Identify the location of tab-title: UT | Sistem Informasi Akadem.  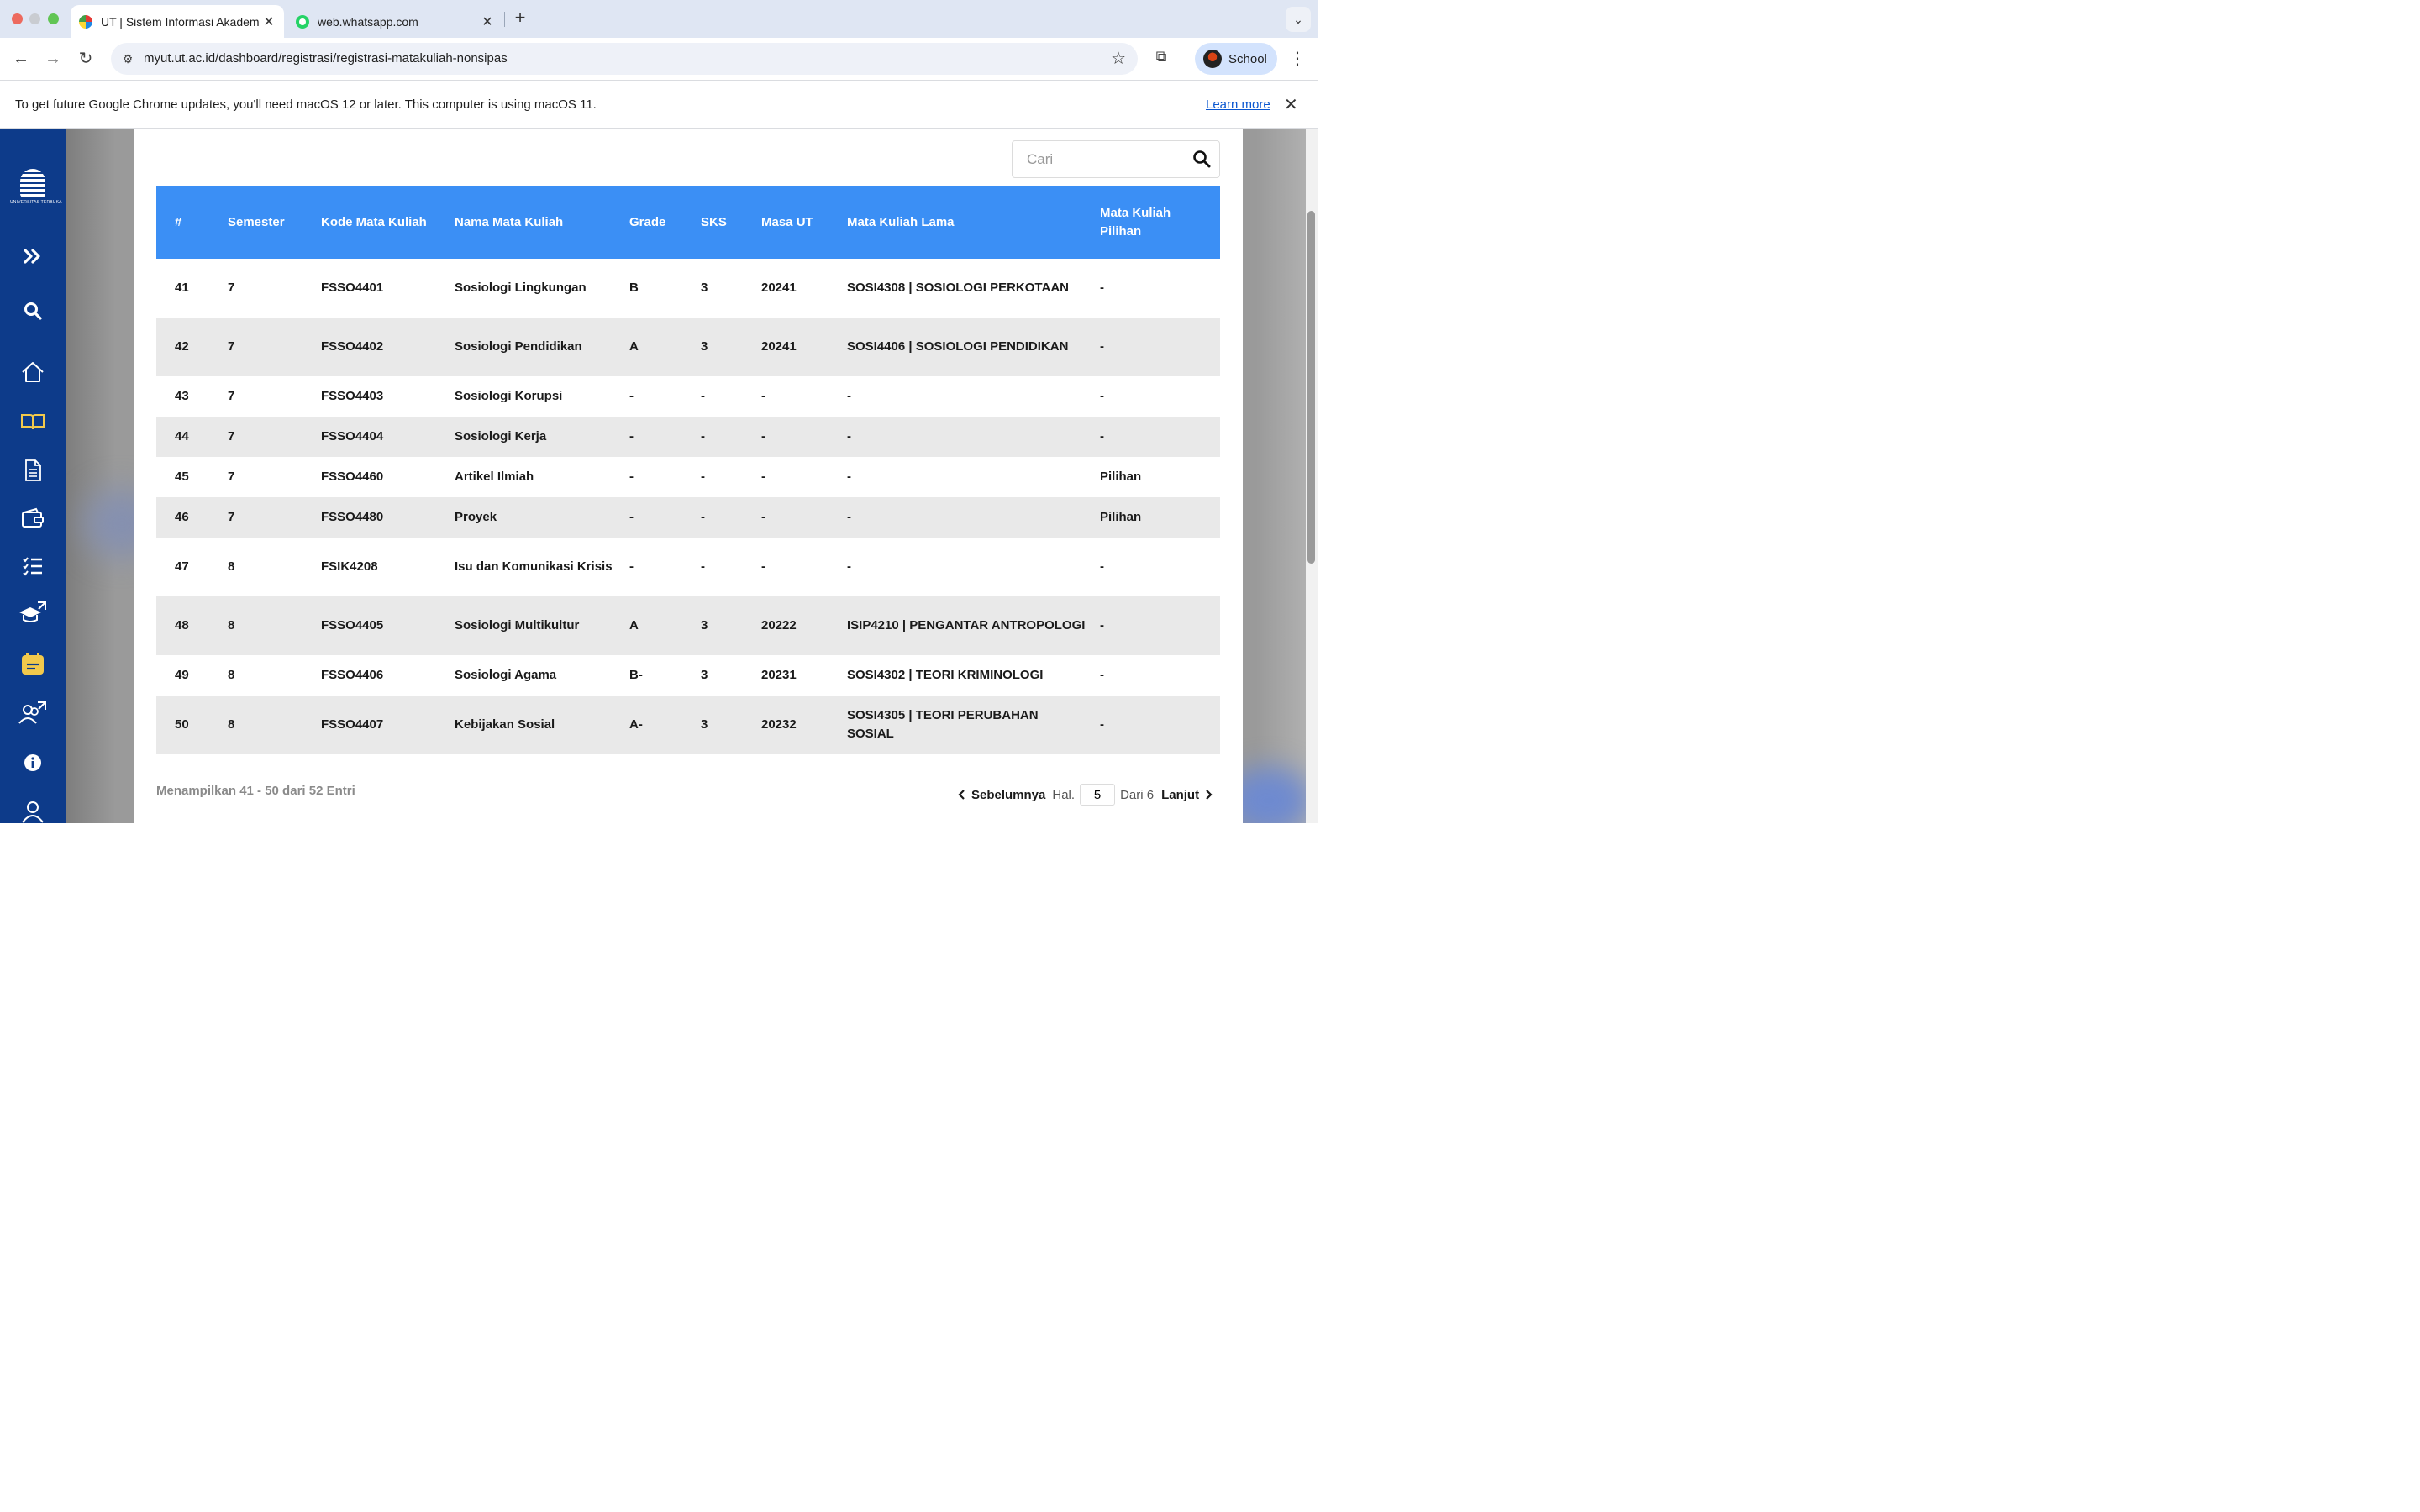
(180, 21).